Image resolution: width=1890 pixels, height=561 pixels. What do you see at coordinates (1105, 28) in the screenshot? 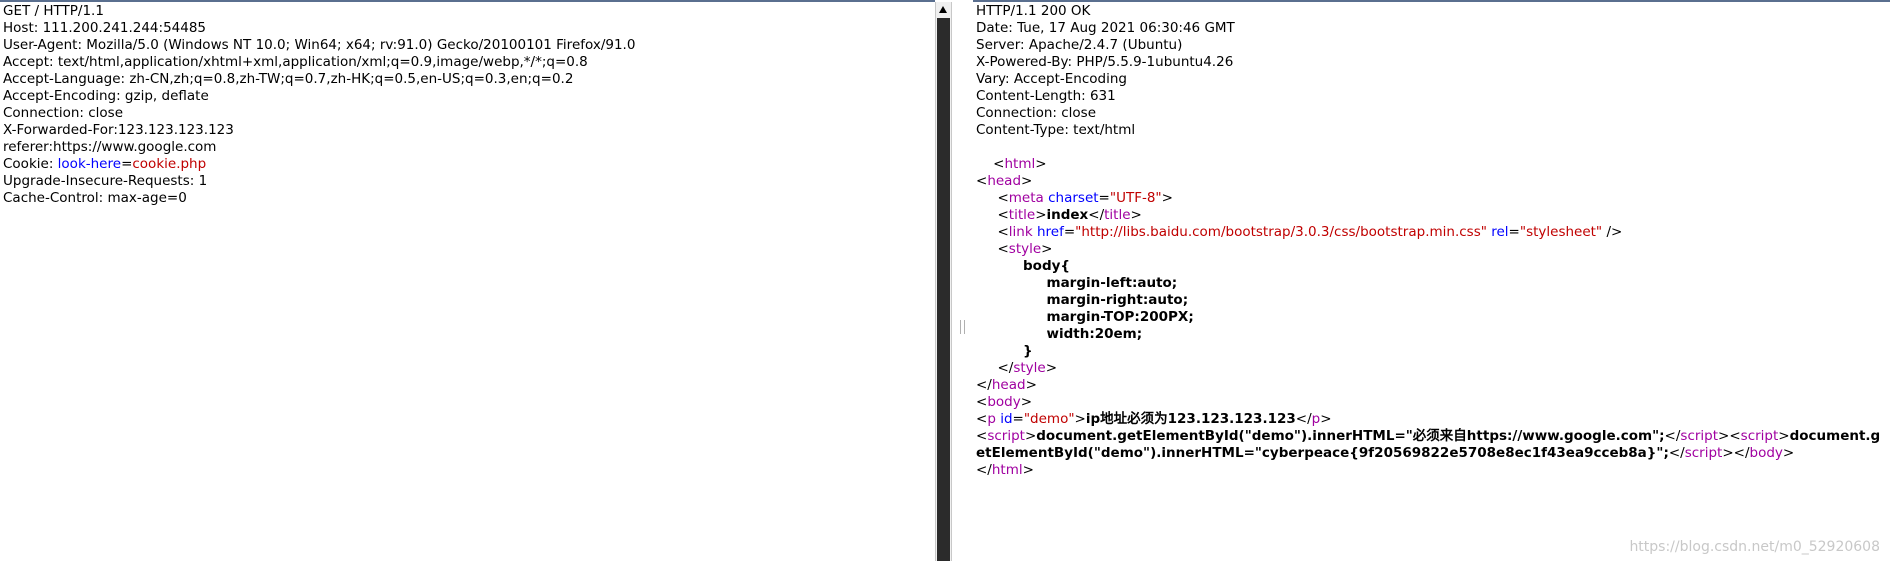
I see `header-date: Date: Tue, 17 Aug 2021 06:30:46 GMT` at bounding box center [1105, 28].